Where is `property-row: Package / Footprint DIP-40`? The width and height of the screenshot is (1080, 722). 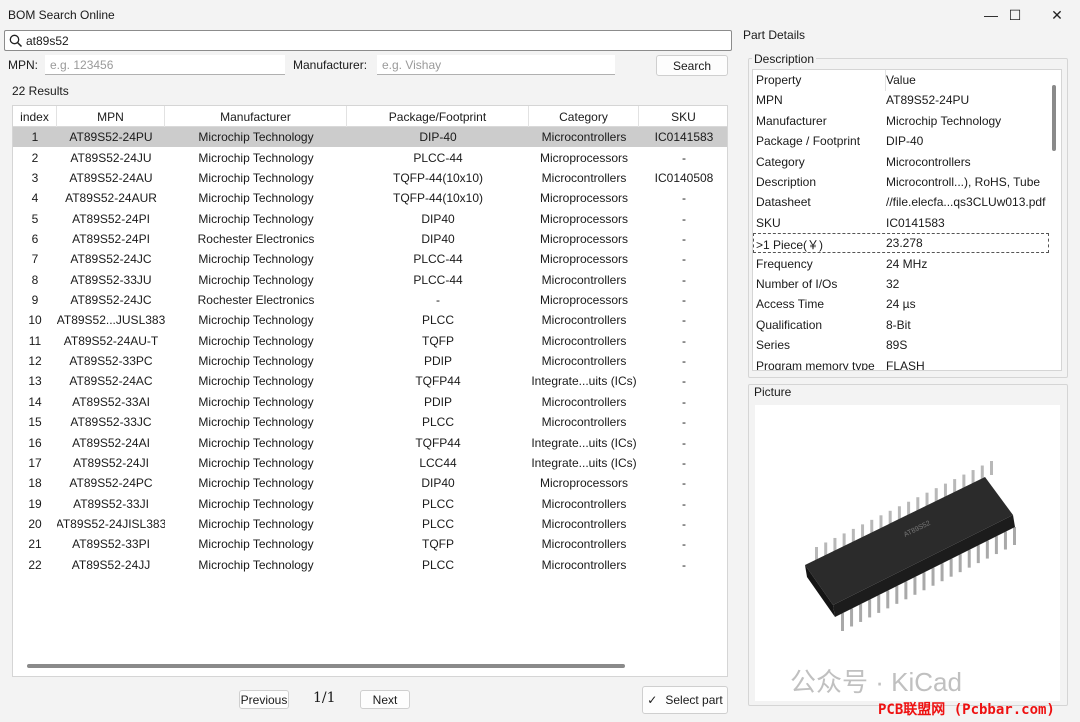
property-row: Package / Footprint DIP-40 is located at coordinates (901, 141).